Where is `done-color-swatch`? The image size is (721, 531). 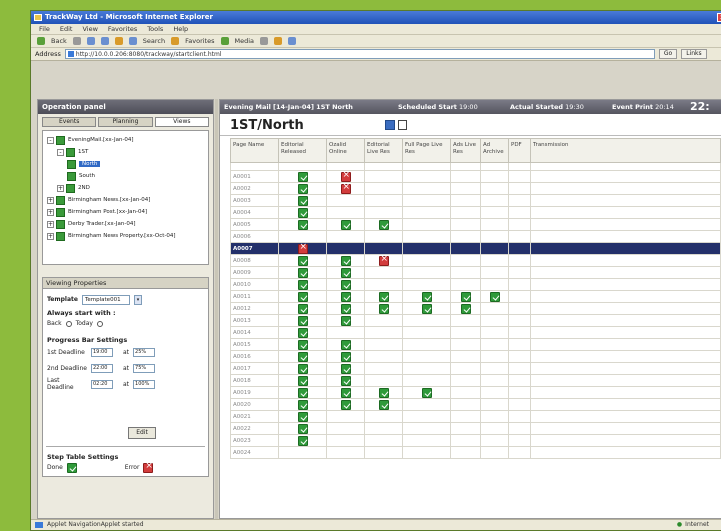 done-color-swatch is located at coordinates (71, 467).